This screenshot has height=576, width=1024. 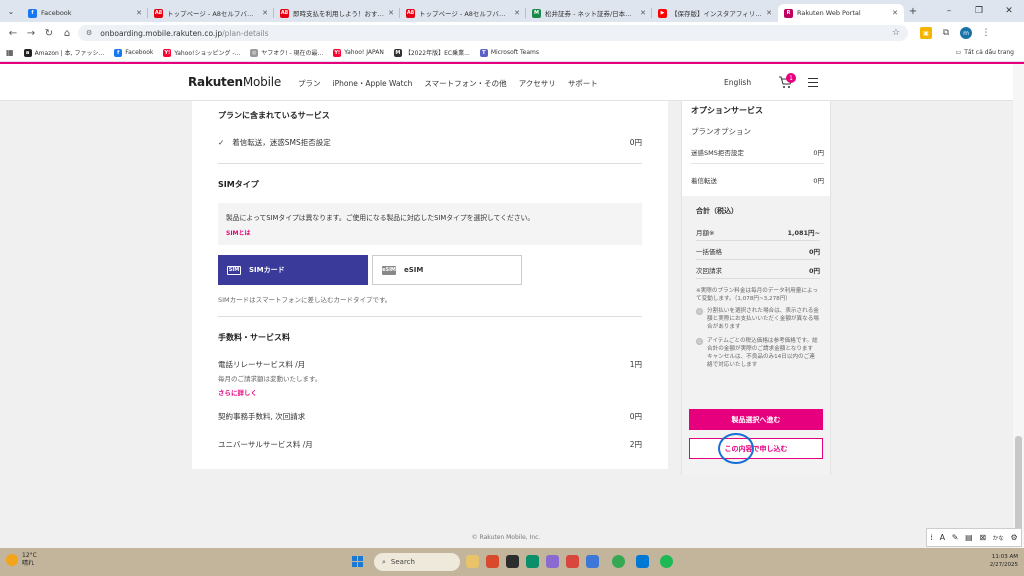 I want to click on fee-row-universal: ユニバーサルサービス料 /月 2円, so click(x=430, y=444).